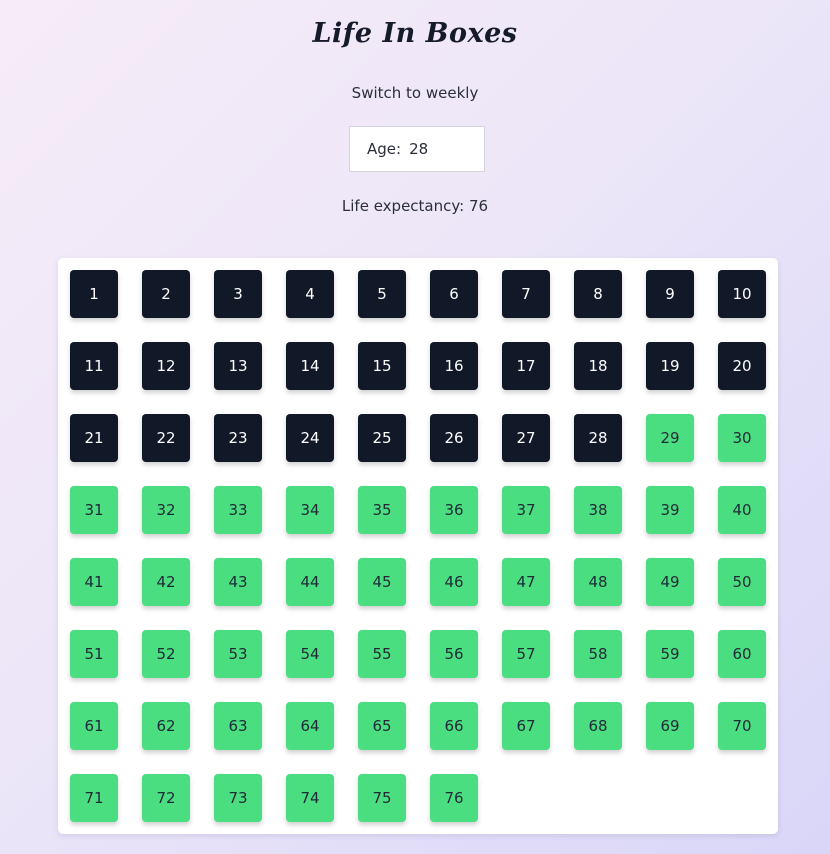 The width and height of the screenshot is (830, 854). I want to click on year-box-lived: 24, so click(310, 438).